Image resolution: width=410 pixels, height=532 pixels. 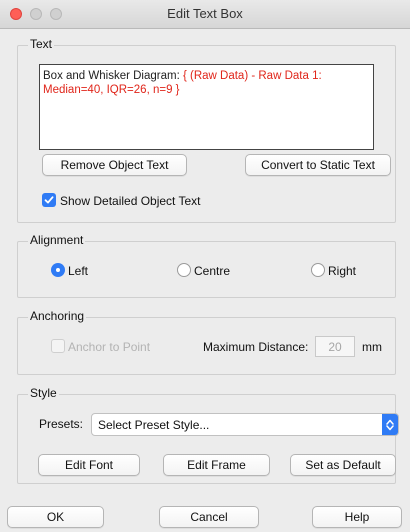 I want to click on show-detailed-label: Show Detailed Object Text, so click(x=130, y=201).